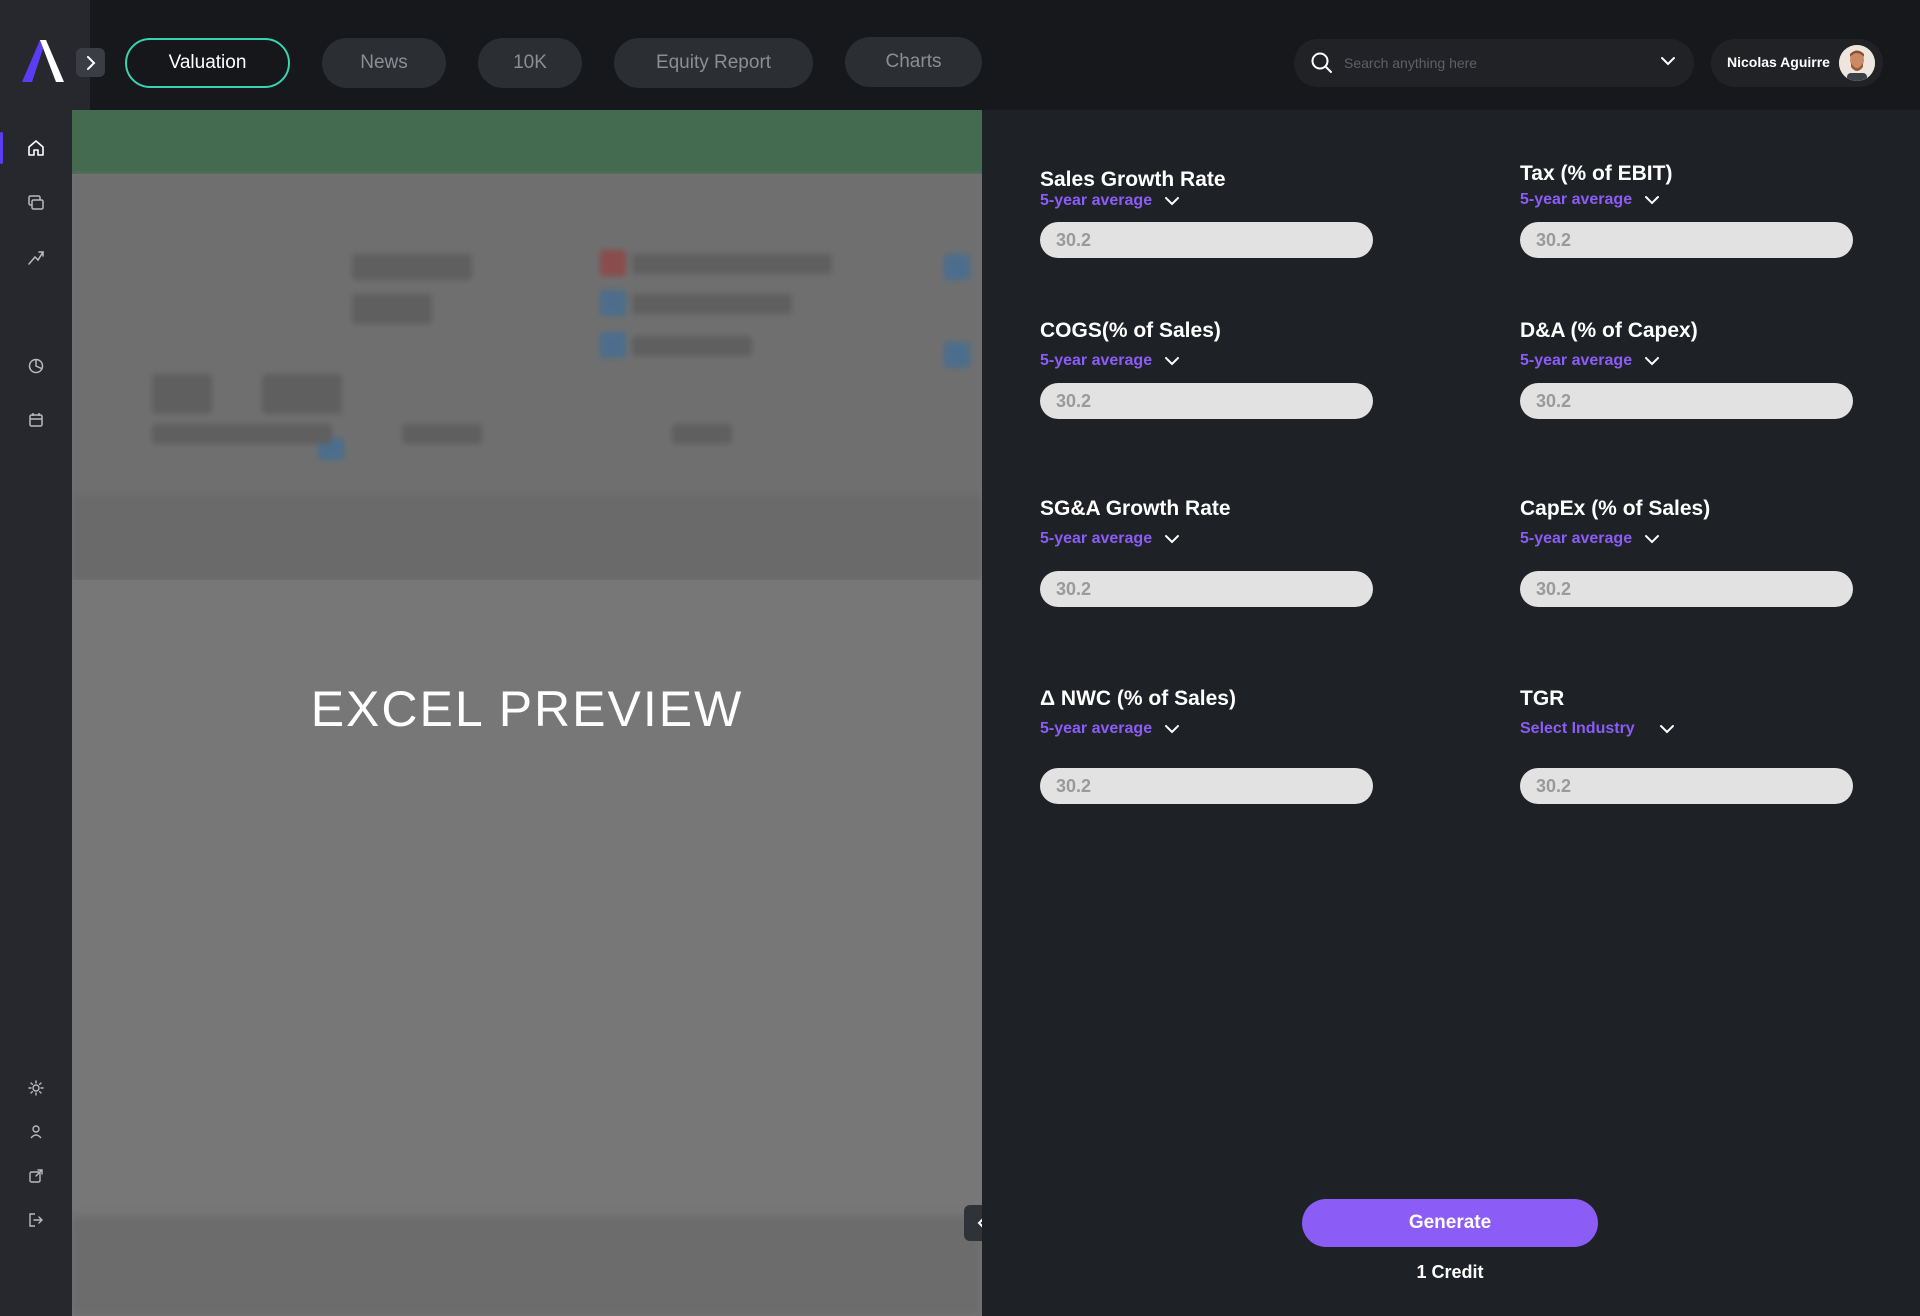  I want to click on sidebar-item-share, so click(36, 1176).